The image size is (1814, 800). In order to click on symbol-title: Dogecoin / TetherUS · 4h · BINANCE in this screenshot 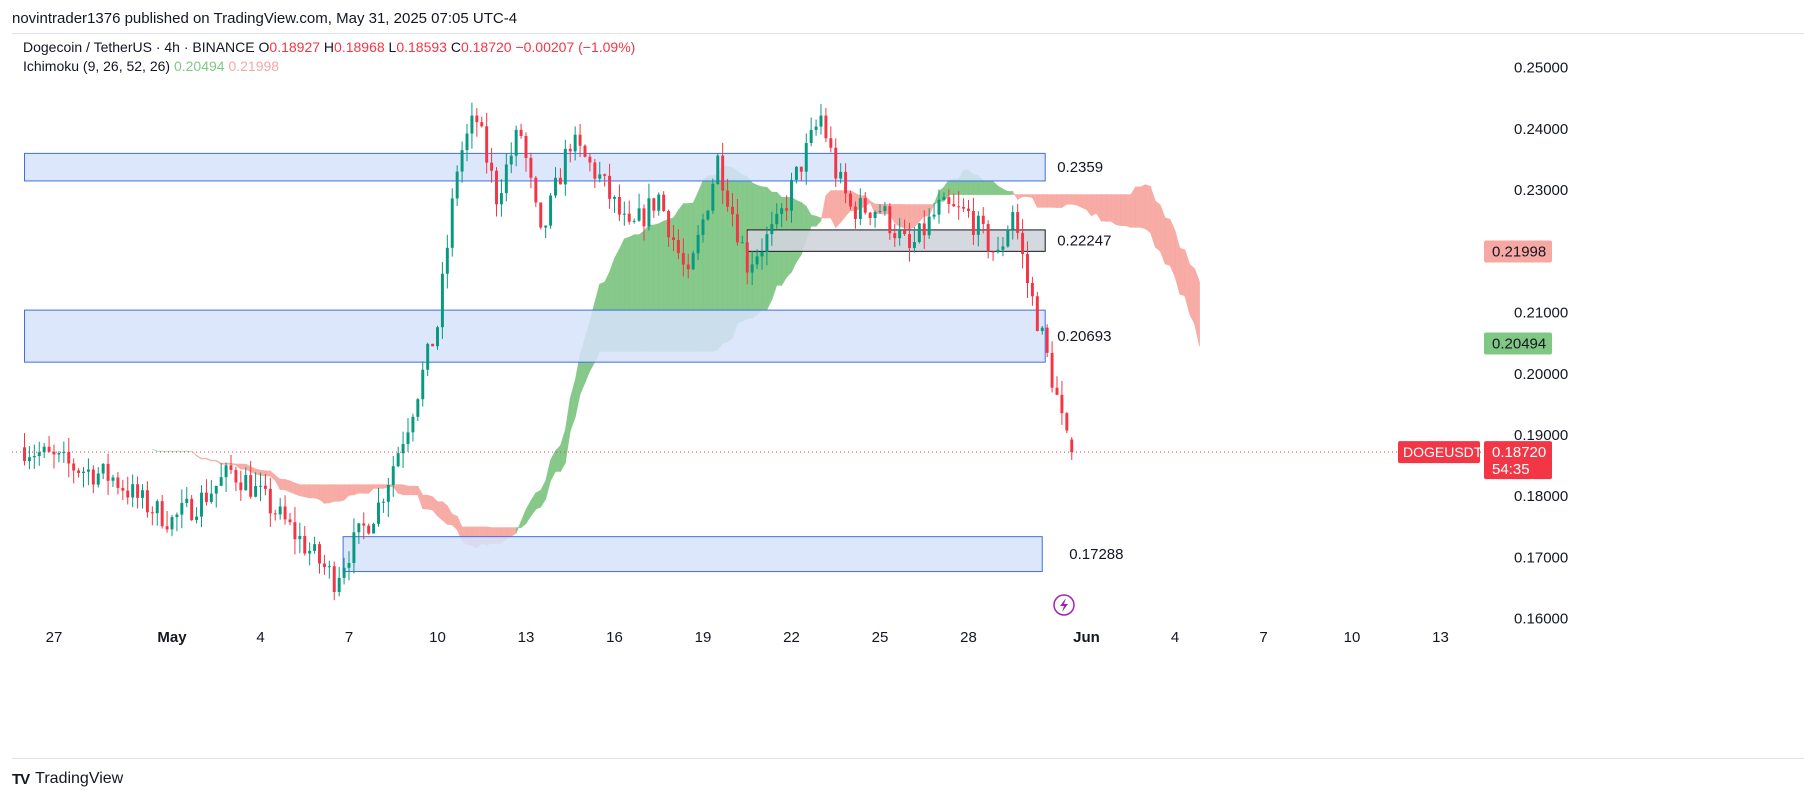, I will do `click(139, 47)`.